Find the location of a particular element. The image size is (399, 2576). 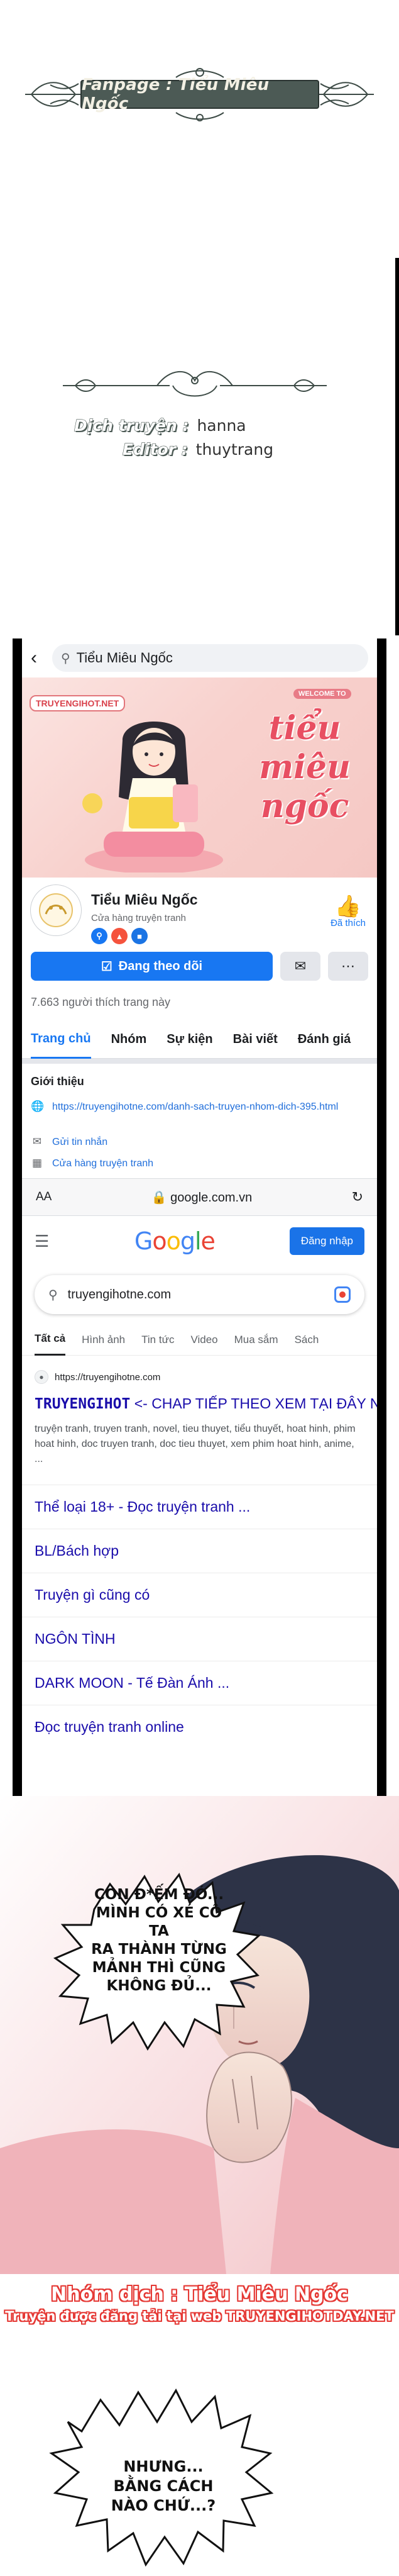

search-badge-icon: ⚲ is located at coordinates (99, 936).